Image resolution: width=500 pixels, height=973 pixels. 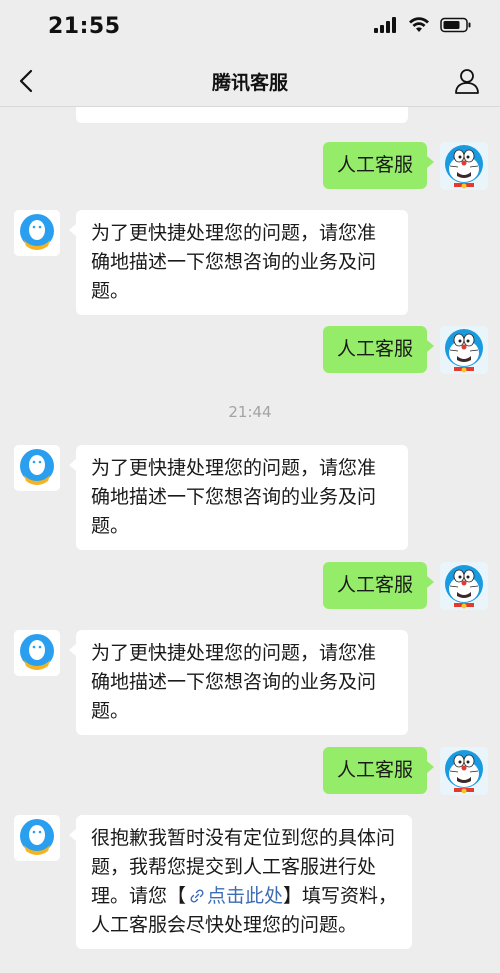 What do you see at coordinates (250, 28) in the screenshot?
I see `status-bar: 21:55` at bounding box center [250, 28].